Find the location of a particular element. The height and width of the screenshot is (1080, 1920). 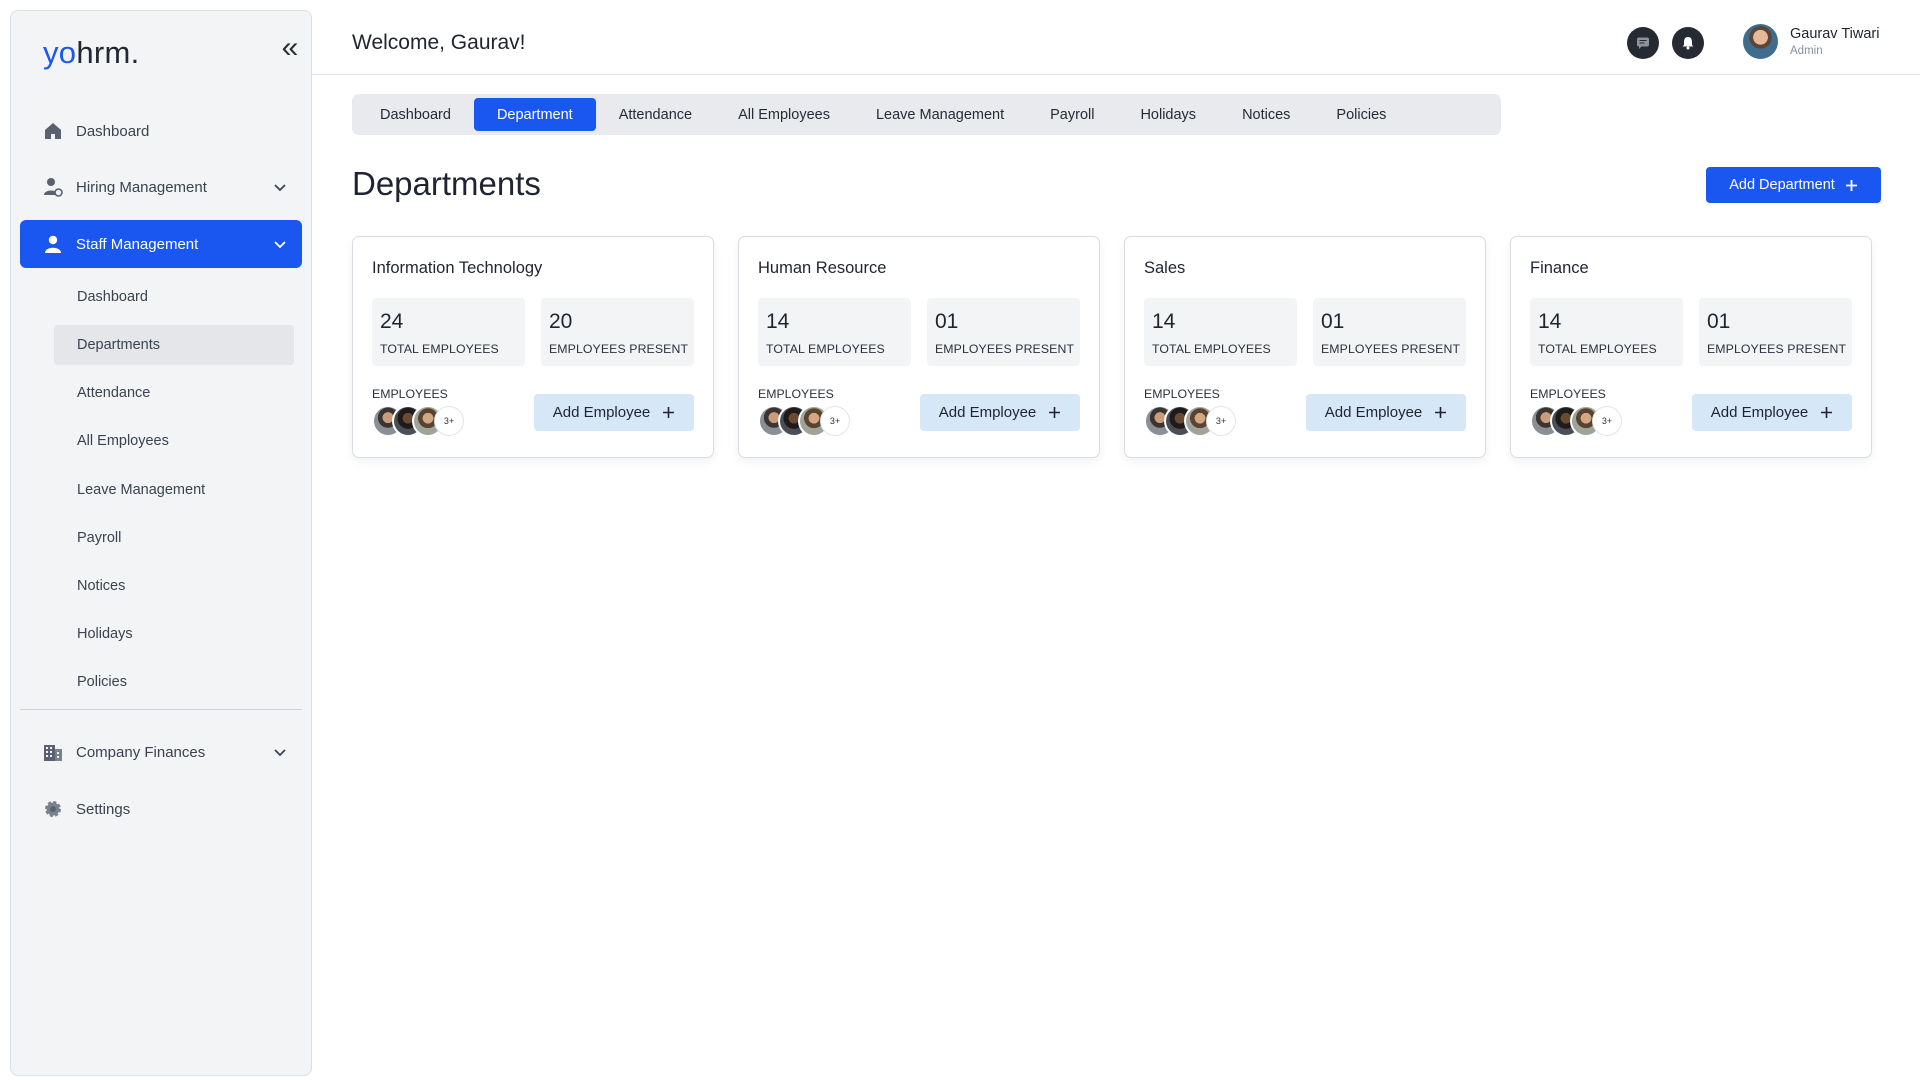

tab-notices: Notices is located at coordinates (1266, 114).